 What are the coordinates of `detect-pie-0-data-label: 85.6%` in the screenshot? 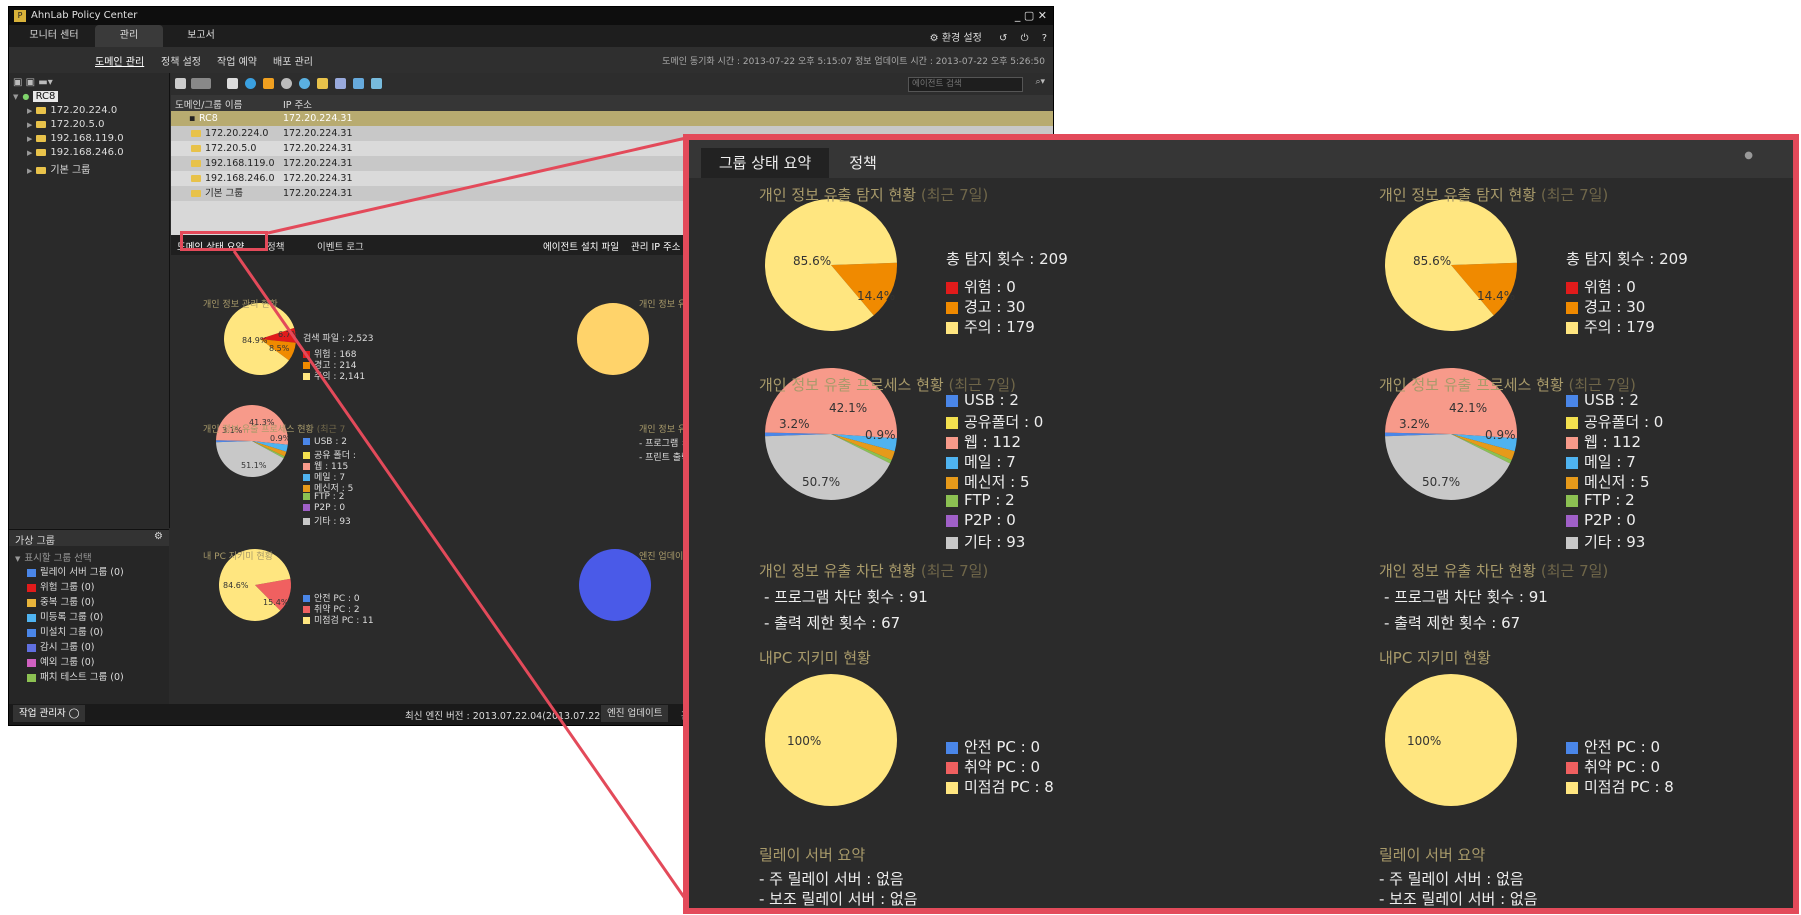 It's located at (812, 261).